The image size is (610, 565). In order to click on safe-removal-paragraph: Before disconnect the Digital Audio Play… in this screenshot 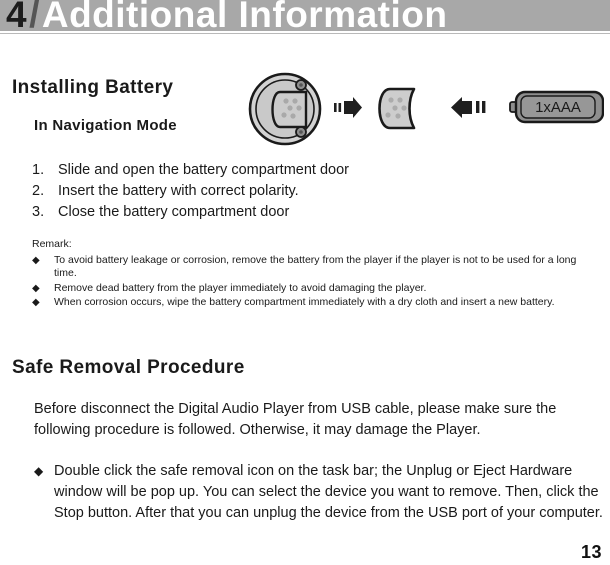, I will do `click(295, 419)`.